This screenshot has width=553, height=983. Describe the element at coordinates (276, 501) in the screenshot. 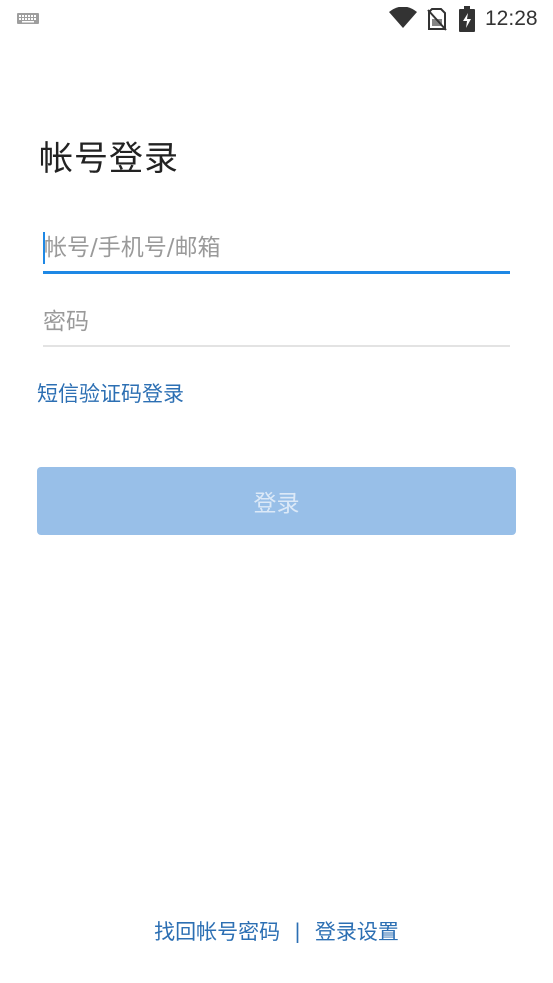

I see `login-button: 登录` at that location.